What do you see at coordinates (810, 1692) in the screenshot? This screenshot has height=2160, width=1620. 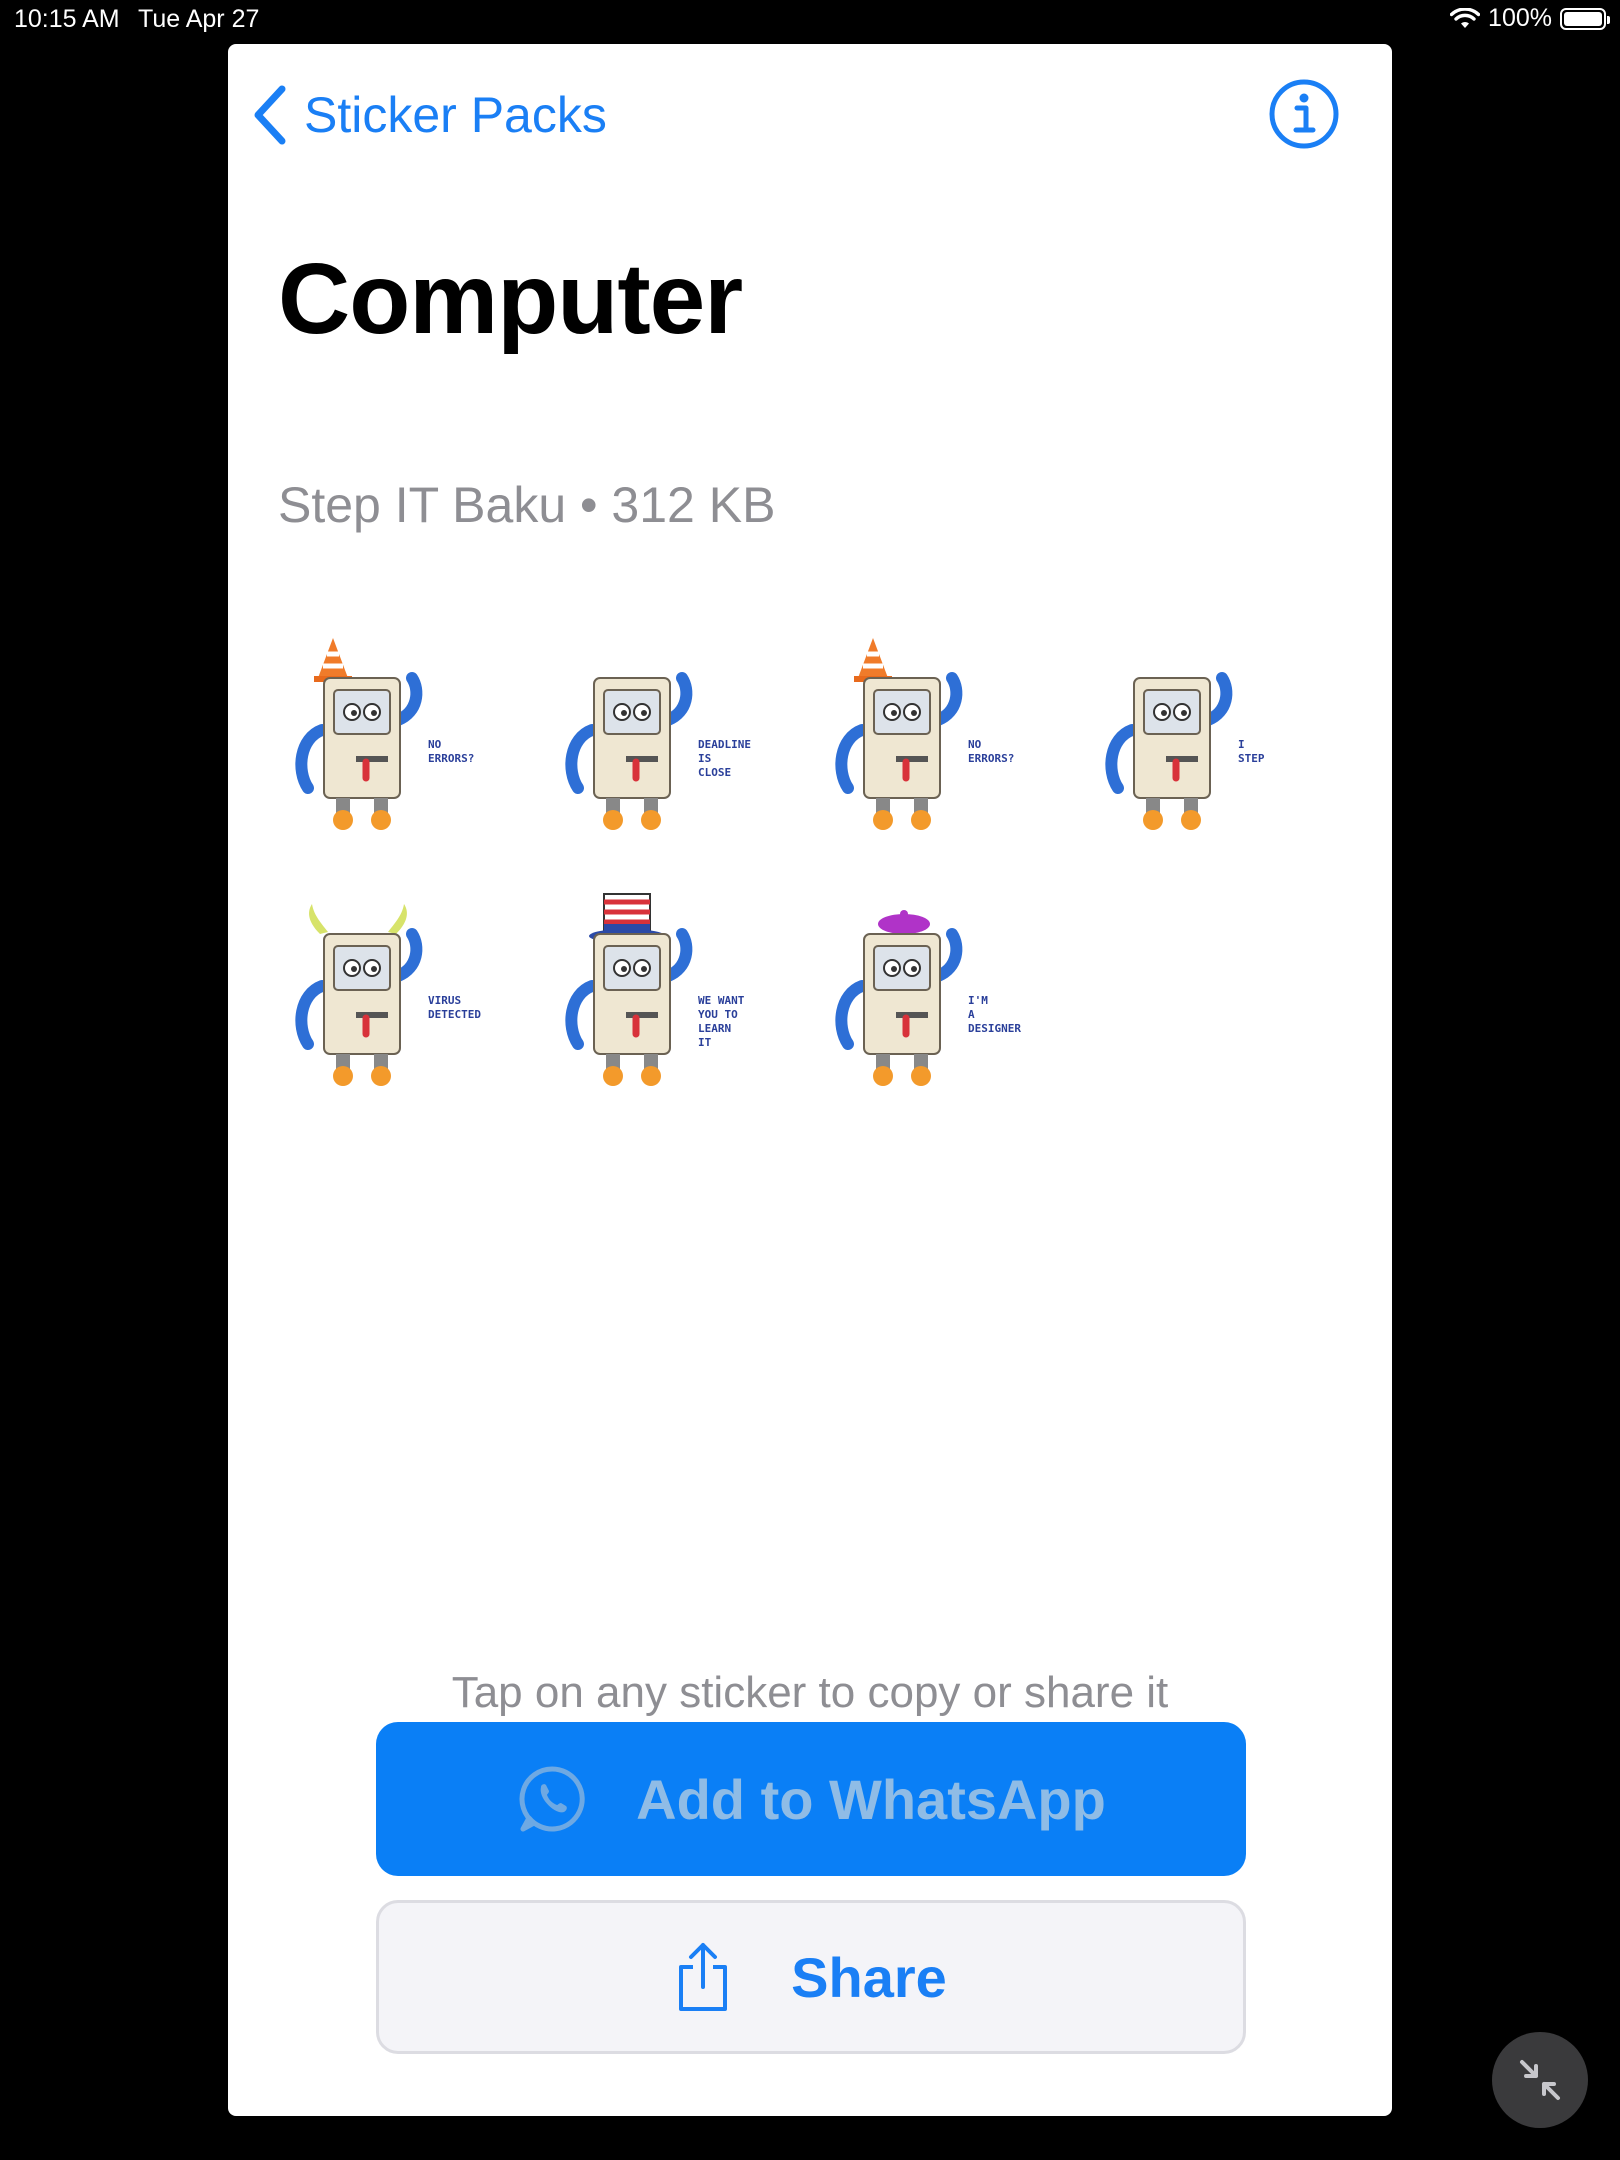 I see `hint-text: Tap on any sticker to copy or share it` at bounding box center [810, 1692].